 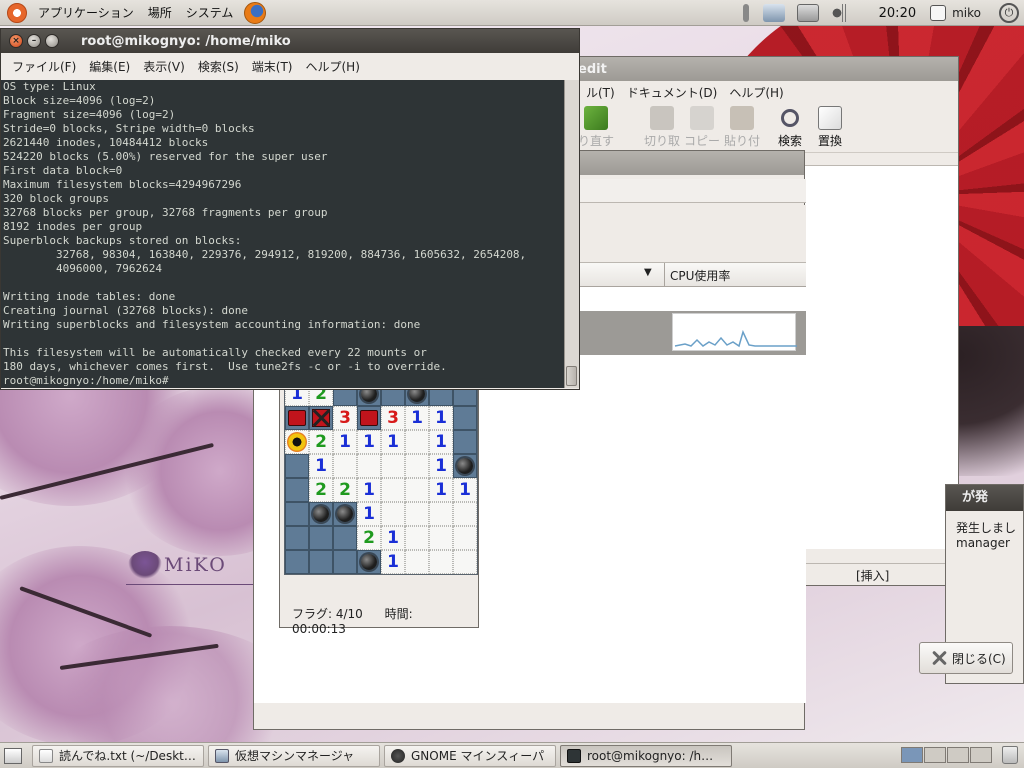 I want to click on volume-icon, so click(x=840, y=13).